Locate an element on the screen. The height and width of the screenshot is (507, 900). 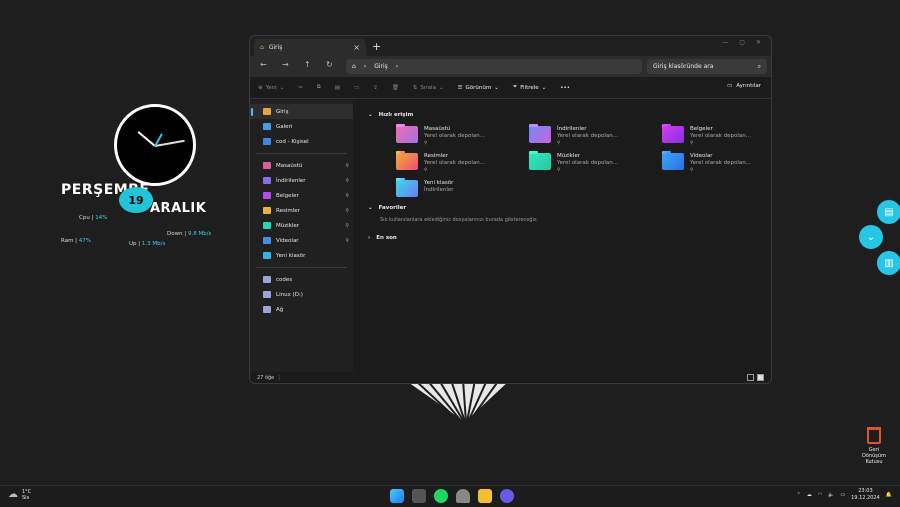
battery-icon: ▭ is located at coordinates (842, 495).